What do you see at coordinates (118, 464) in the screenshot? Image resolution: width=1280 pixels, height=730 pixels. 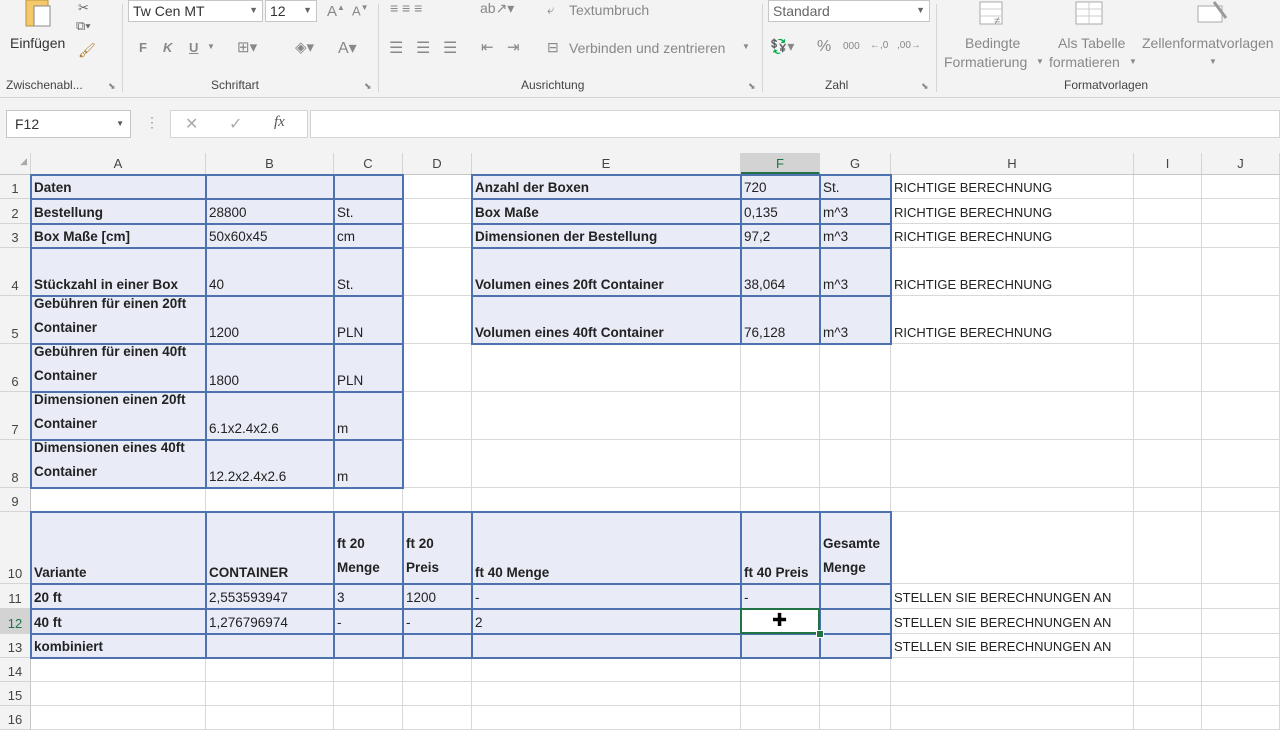 I see `cell-a8: Dimensionen eines 40ft Container` at bounding box center [118, 464].